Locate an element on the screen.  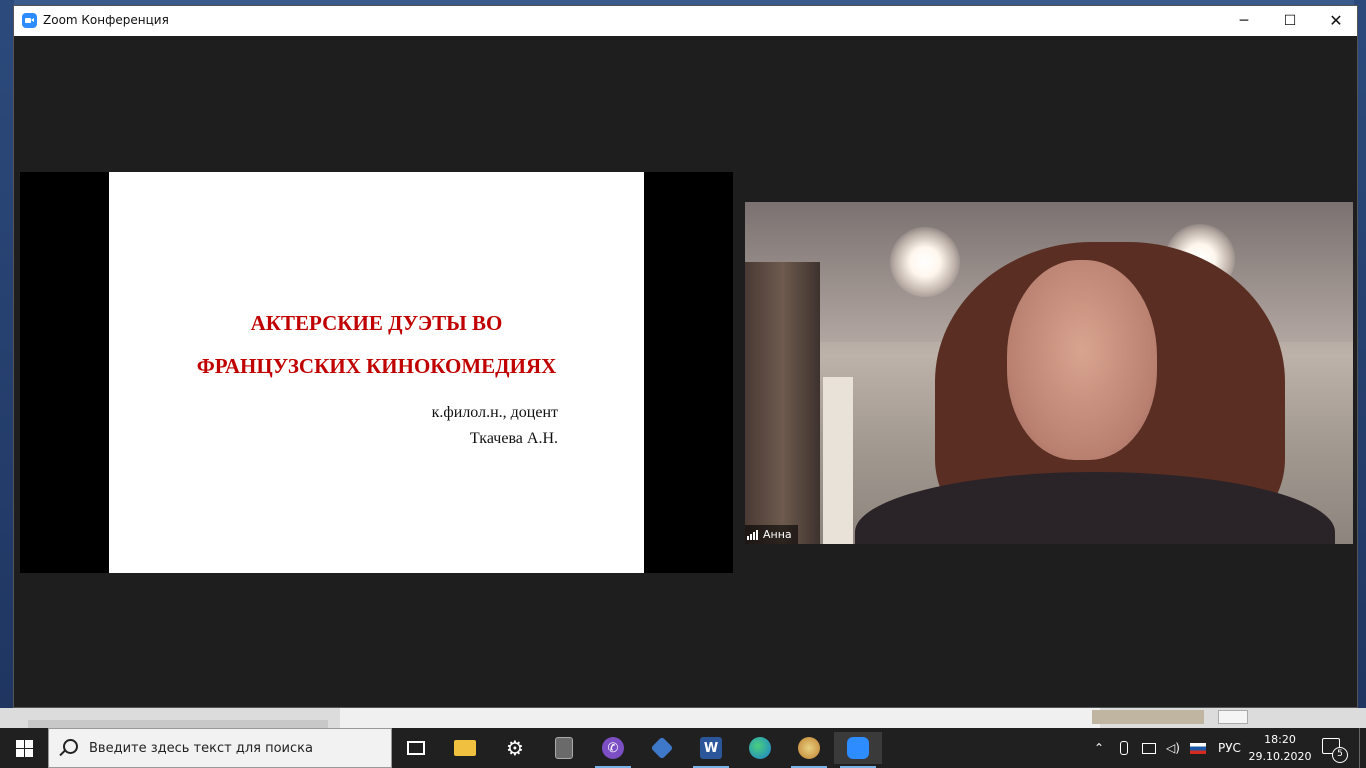
window-title: Zoom Конференция is located at coordinates (106, 20).